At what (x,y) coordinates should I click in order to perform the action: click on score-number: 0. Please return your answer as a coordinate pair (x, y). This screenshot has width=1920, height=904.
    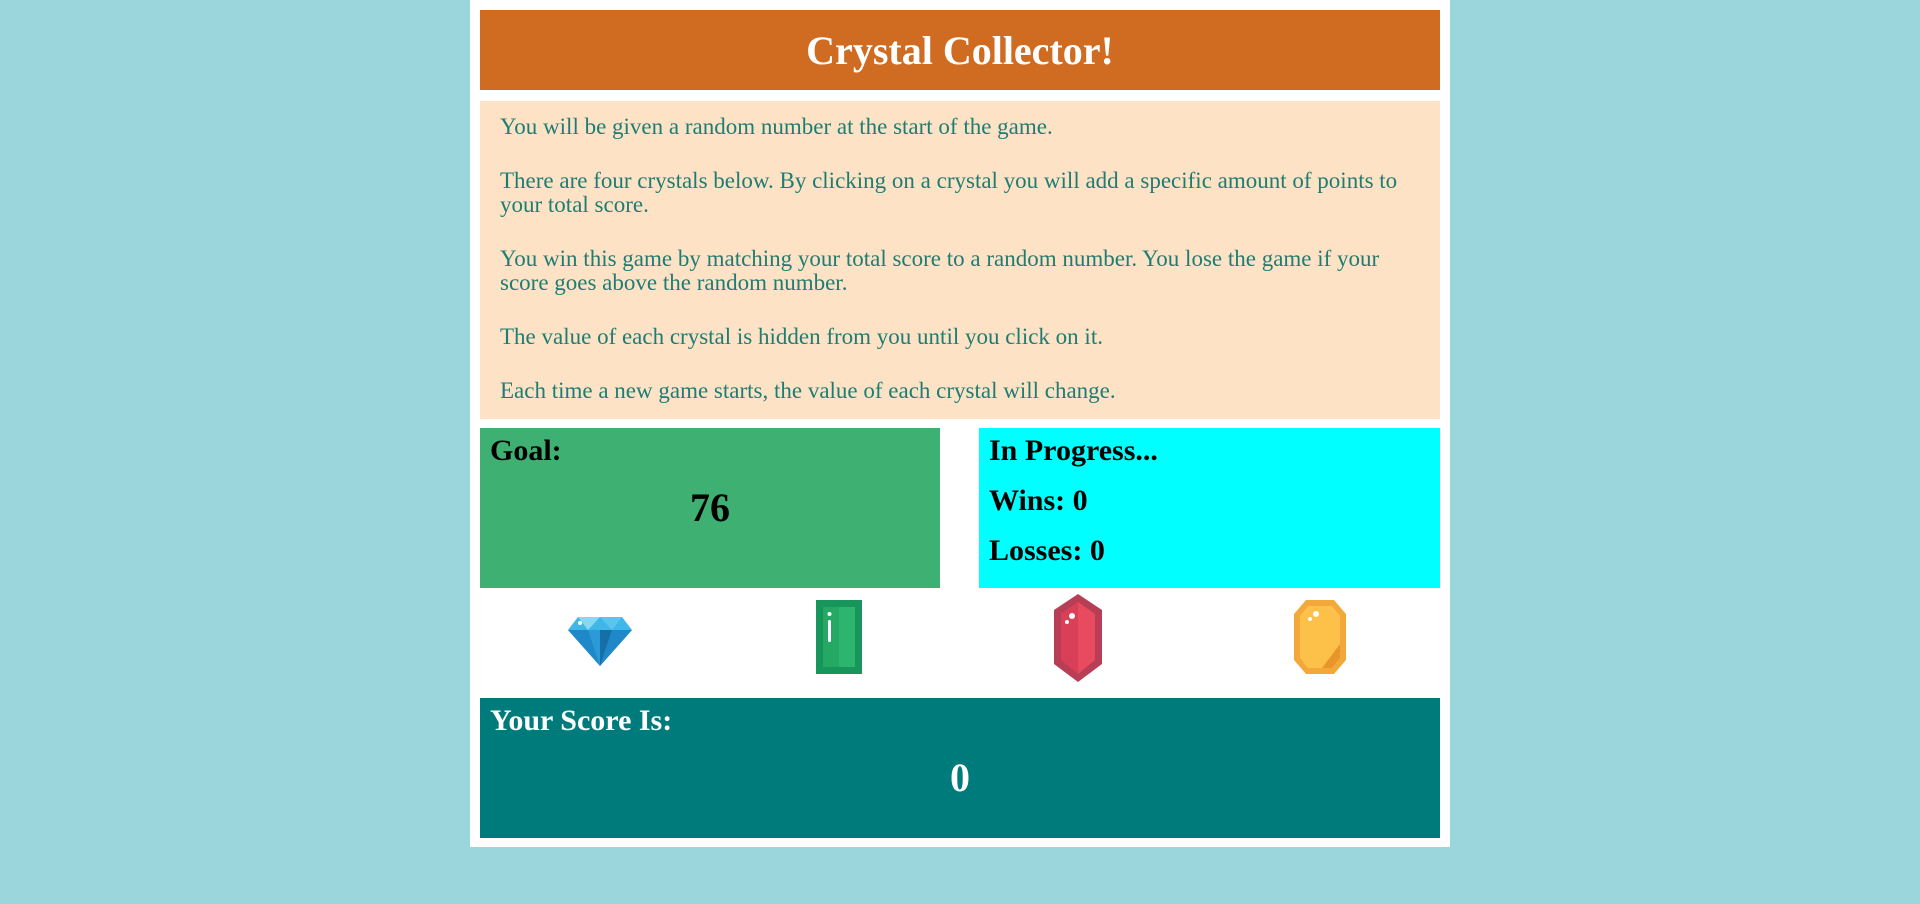
    Looking at the image, I should click on (960, 777).